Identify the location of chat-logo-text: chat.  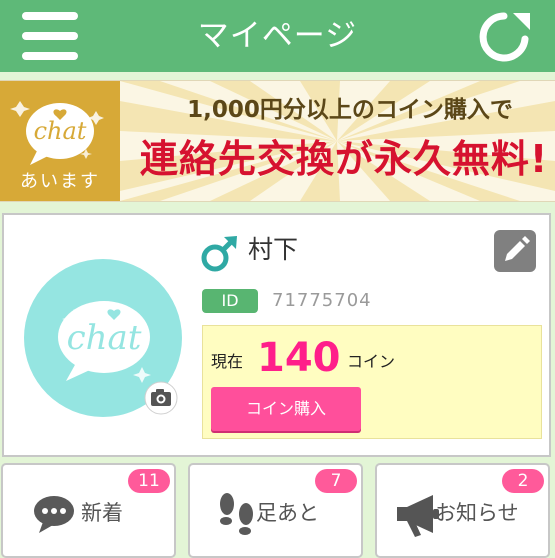
(60, 131).